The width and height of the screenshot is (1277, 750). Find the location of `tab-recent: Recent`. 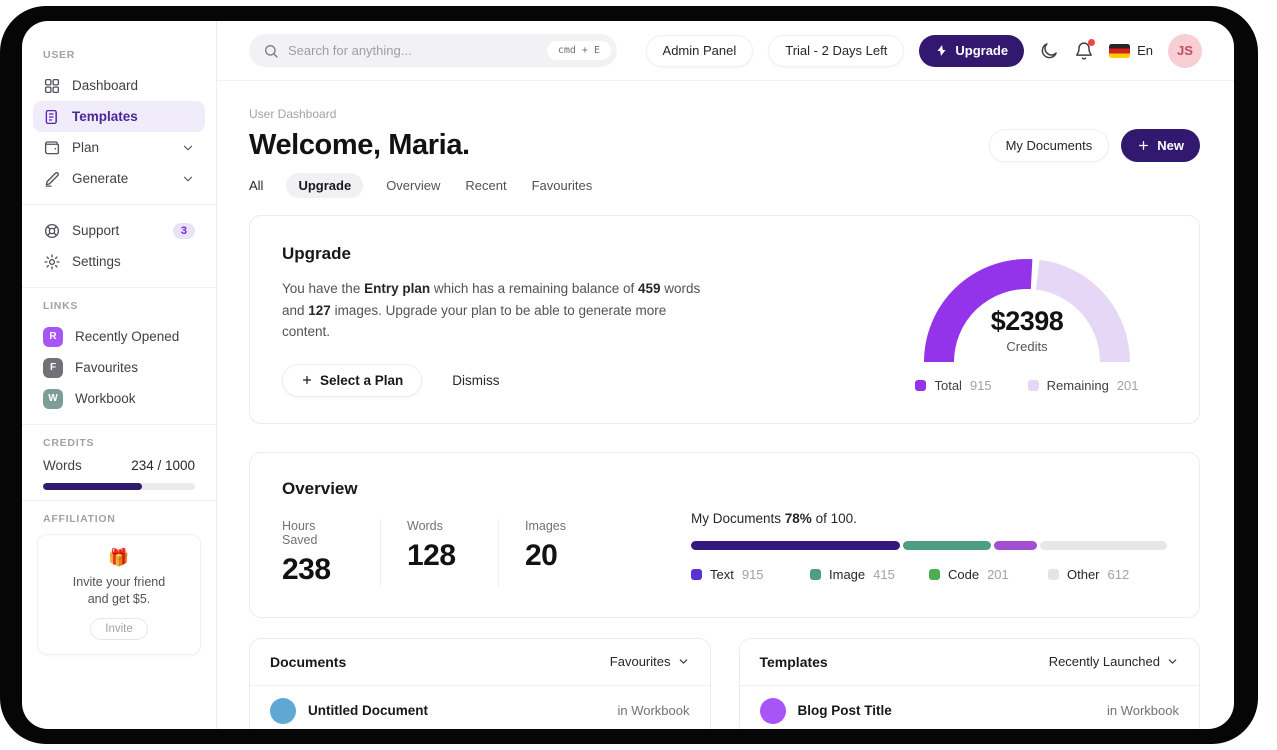

tab-recent: Recent is located at coordinates (485, 185).